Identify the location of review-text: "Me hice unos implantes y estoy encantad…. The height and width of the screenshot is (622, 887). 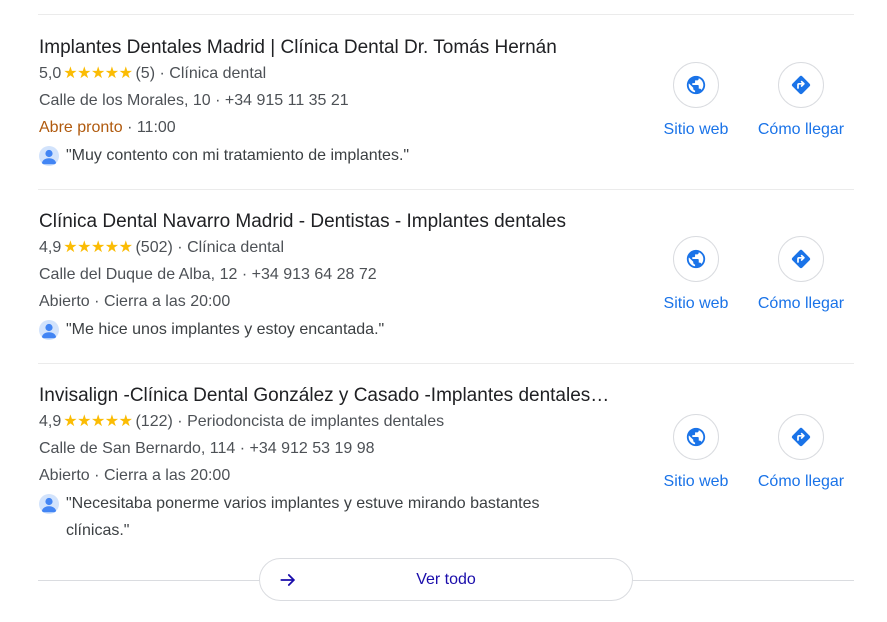
(225, 329).